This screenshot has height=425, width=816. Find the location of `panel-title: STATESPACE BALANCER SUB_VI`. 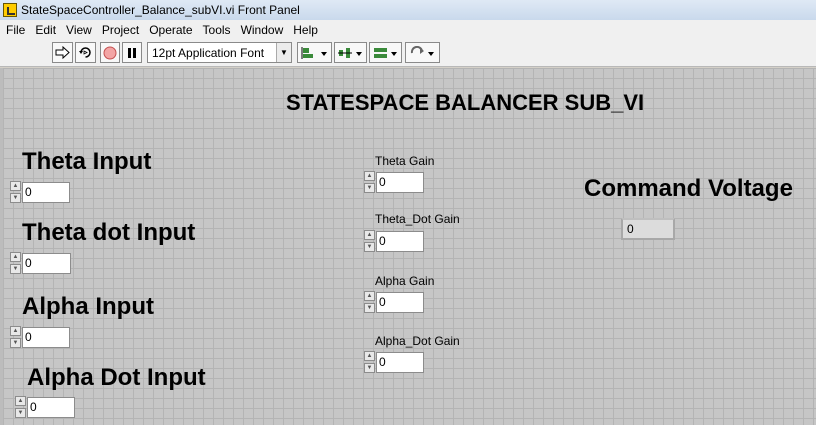

panel-title: STATESPACE BALANCER SUB_VI is located at coordinates (465, 102).